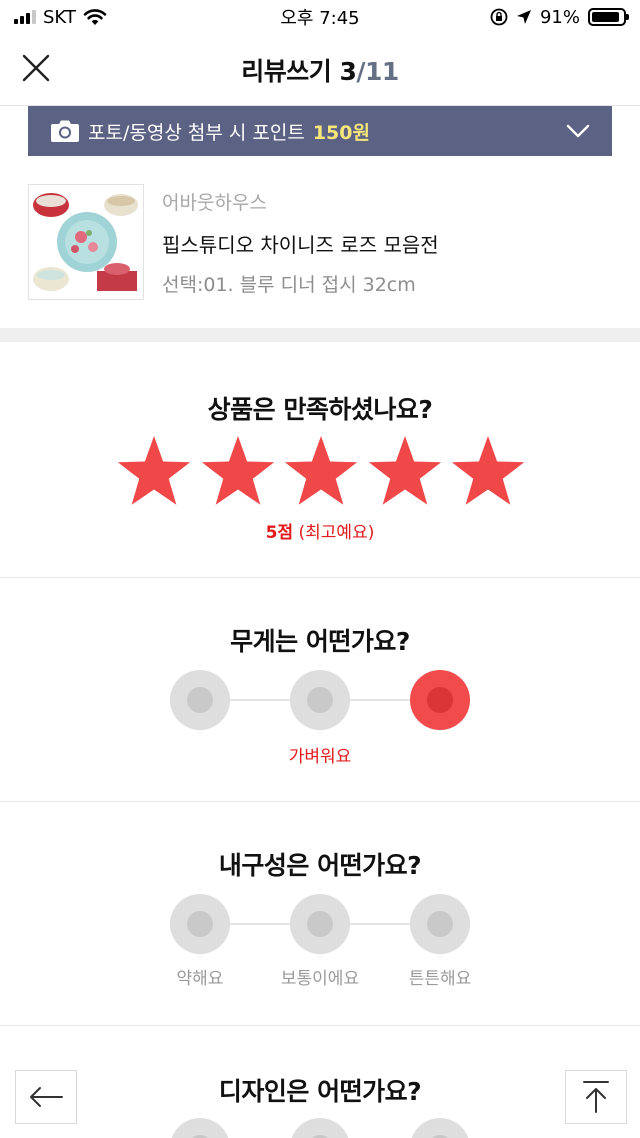 This screenshot has height=1138, width=640. What do you see at coordinates (320, 335) in the screenshot?
I see `section-divider` at bounding box center [320, 335].